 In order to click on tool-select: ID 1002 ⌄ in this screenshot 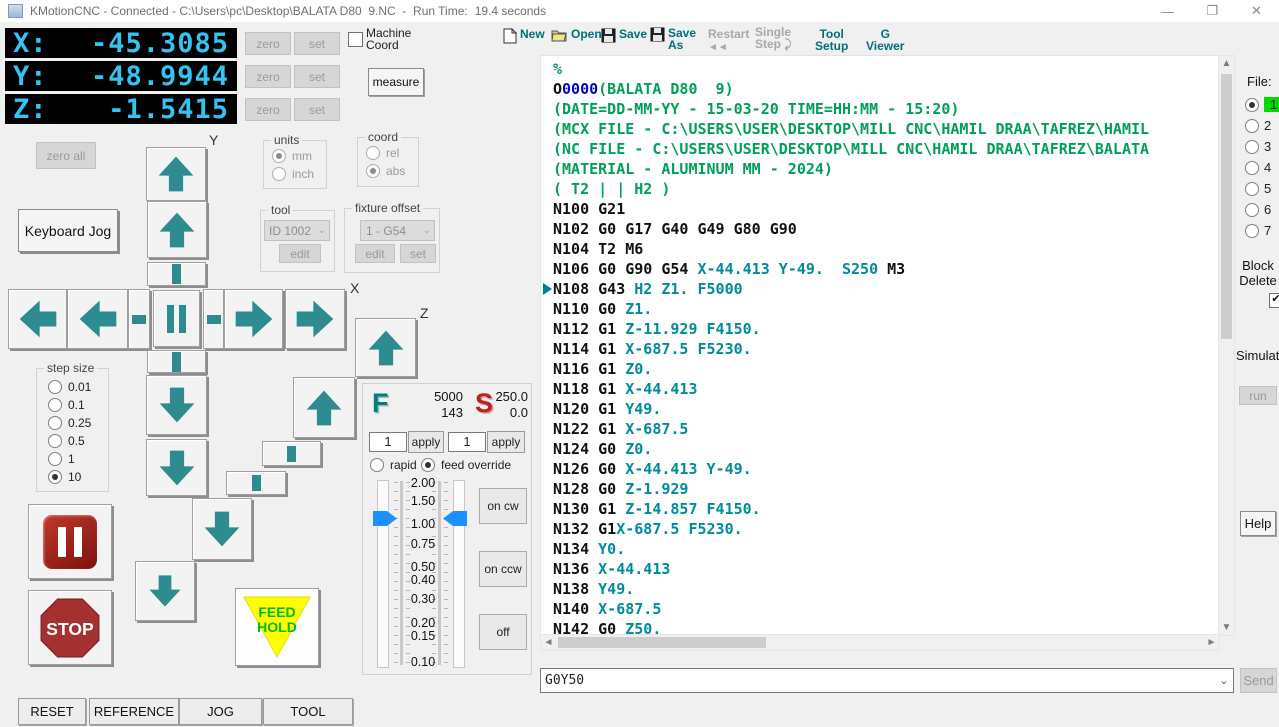, I will do `click(297, 230)`.